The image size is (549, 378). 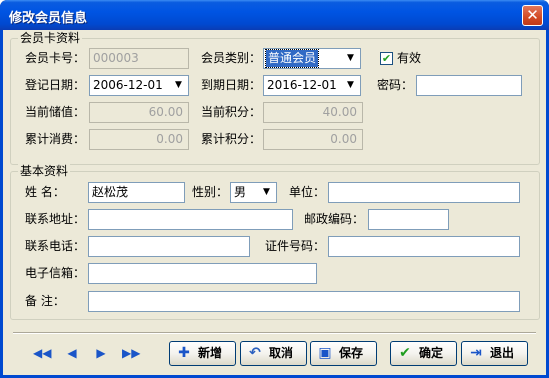 I want to click on total-points-field: 0.00, so click(x=313, y=139).